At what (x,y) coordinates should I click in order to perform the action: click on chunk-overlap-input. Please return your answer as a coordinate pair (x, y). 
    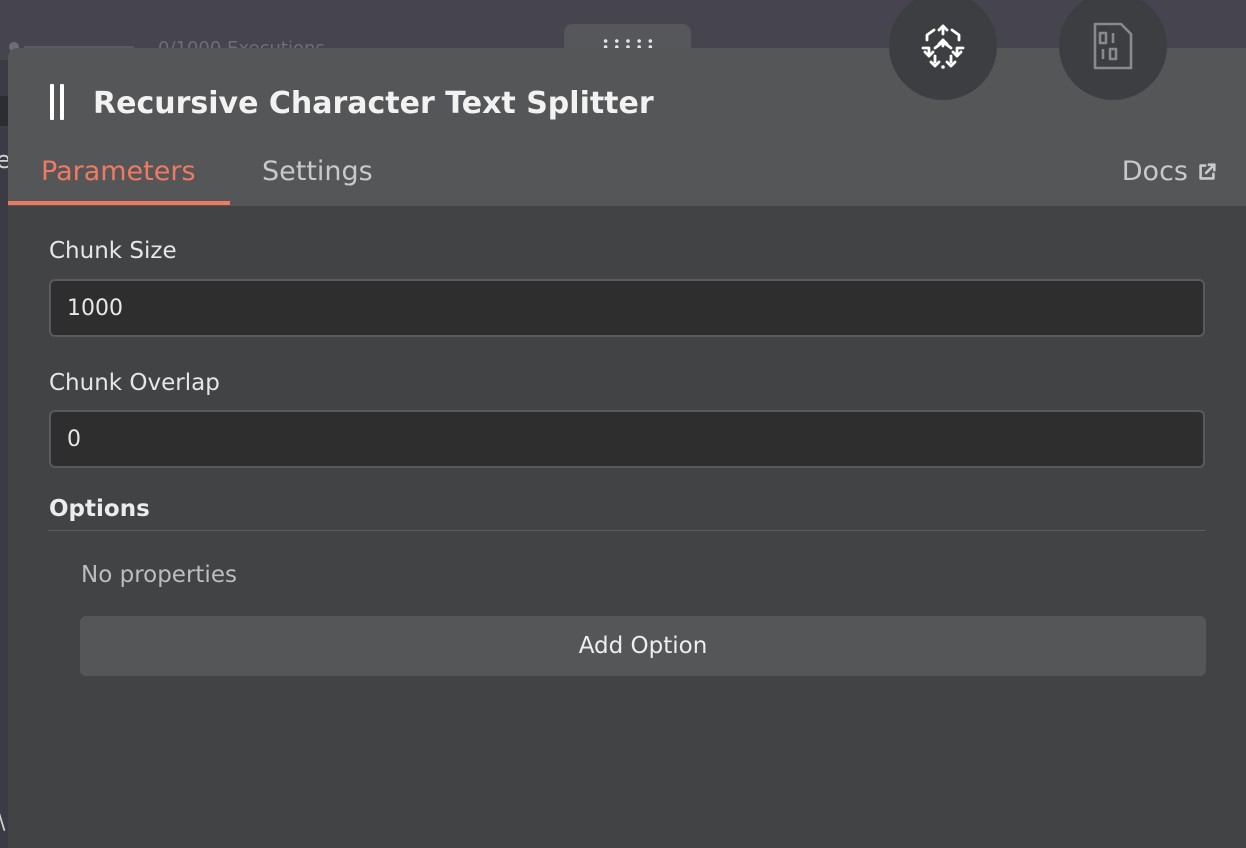
    Looking at the image, I should click on (627, 439).